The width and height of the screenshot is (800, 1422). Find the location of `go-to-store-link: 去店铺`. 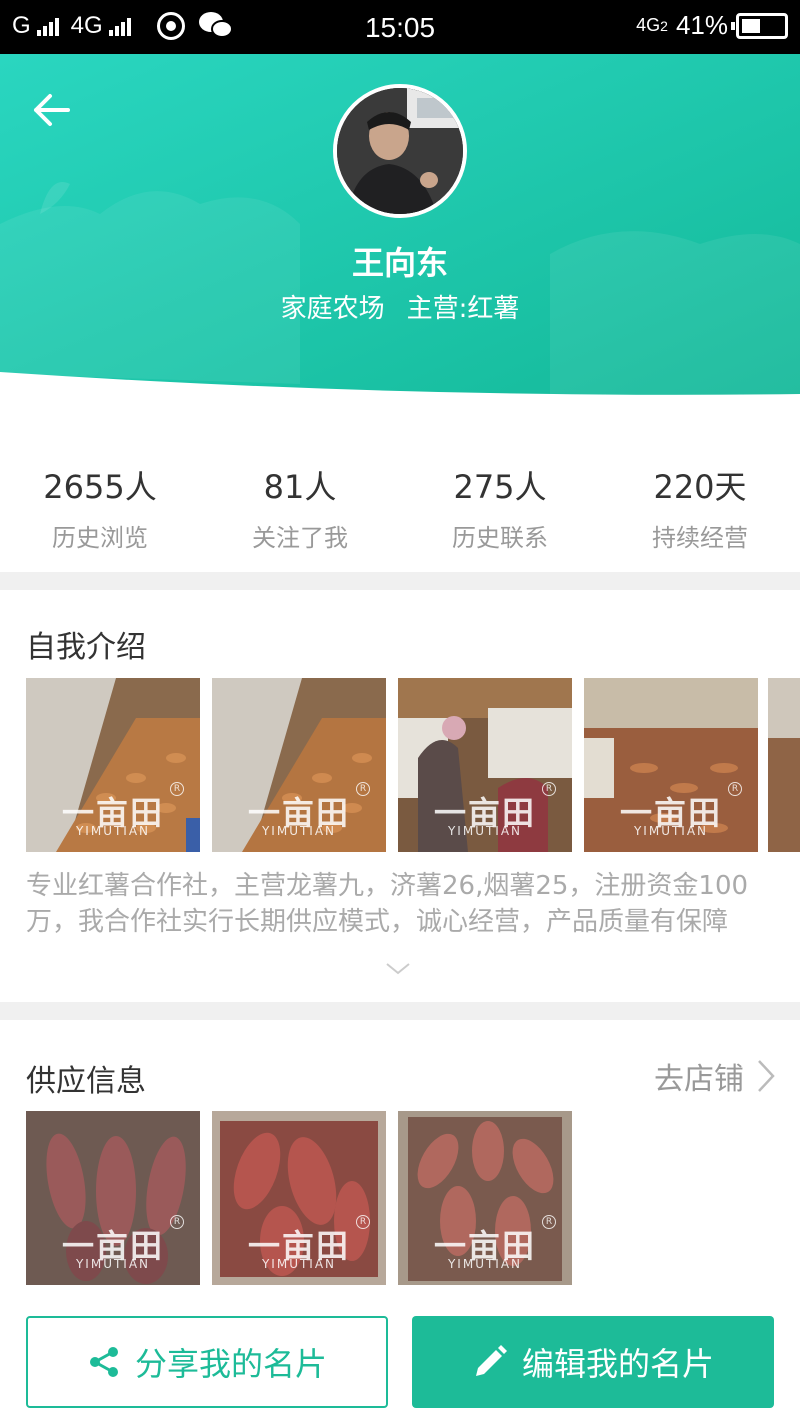

go-to-store-link: 去店铺 is located at coordinates (715, 1076).